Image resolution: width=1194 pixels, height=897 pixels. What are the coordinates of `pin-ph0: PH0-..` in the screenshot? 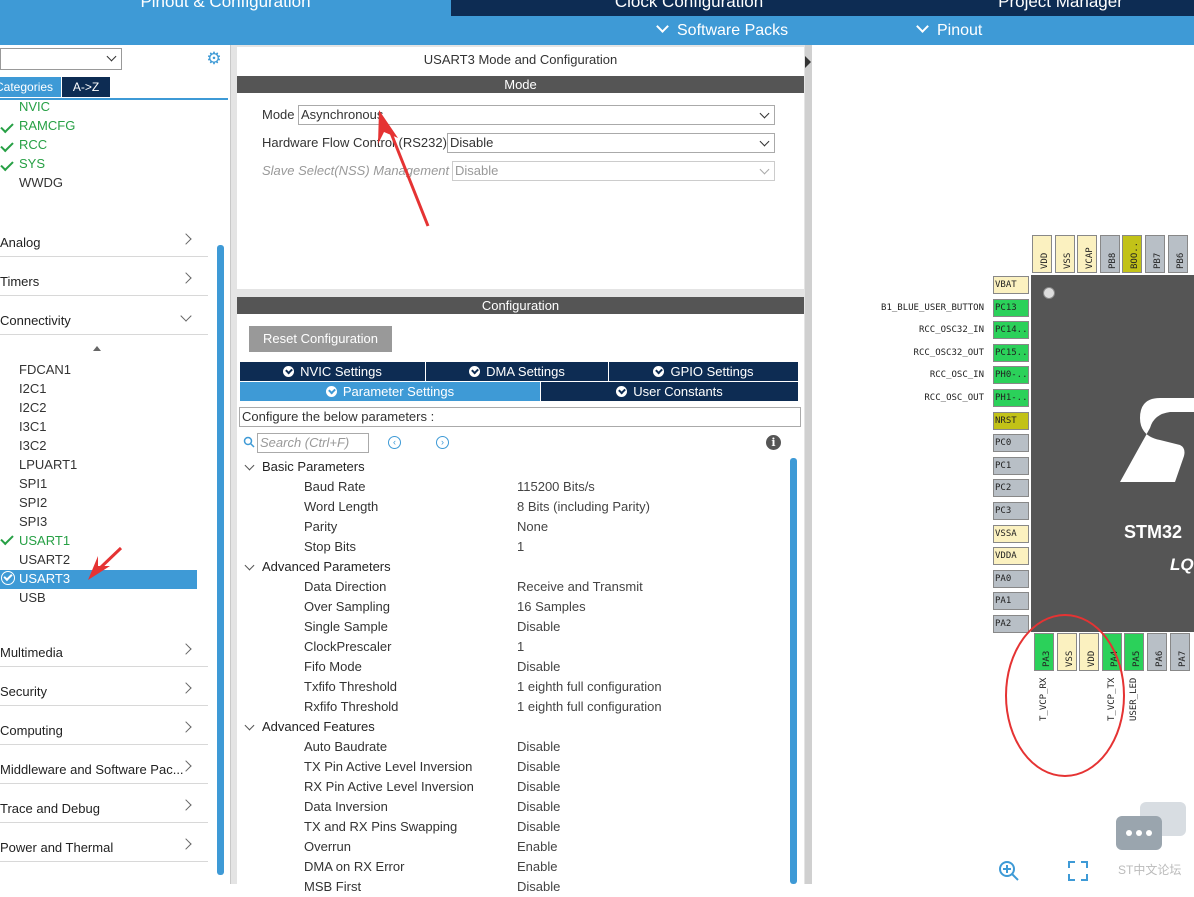 It's located at (1011, 375).